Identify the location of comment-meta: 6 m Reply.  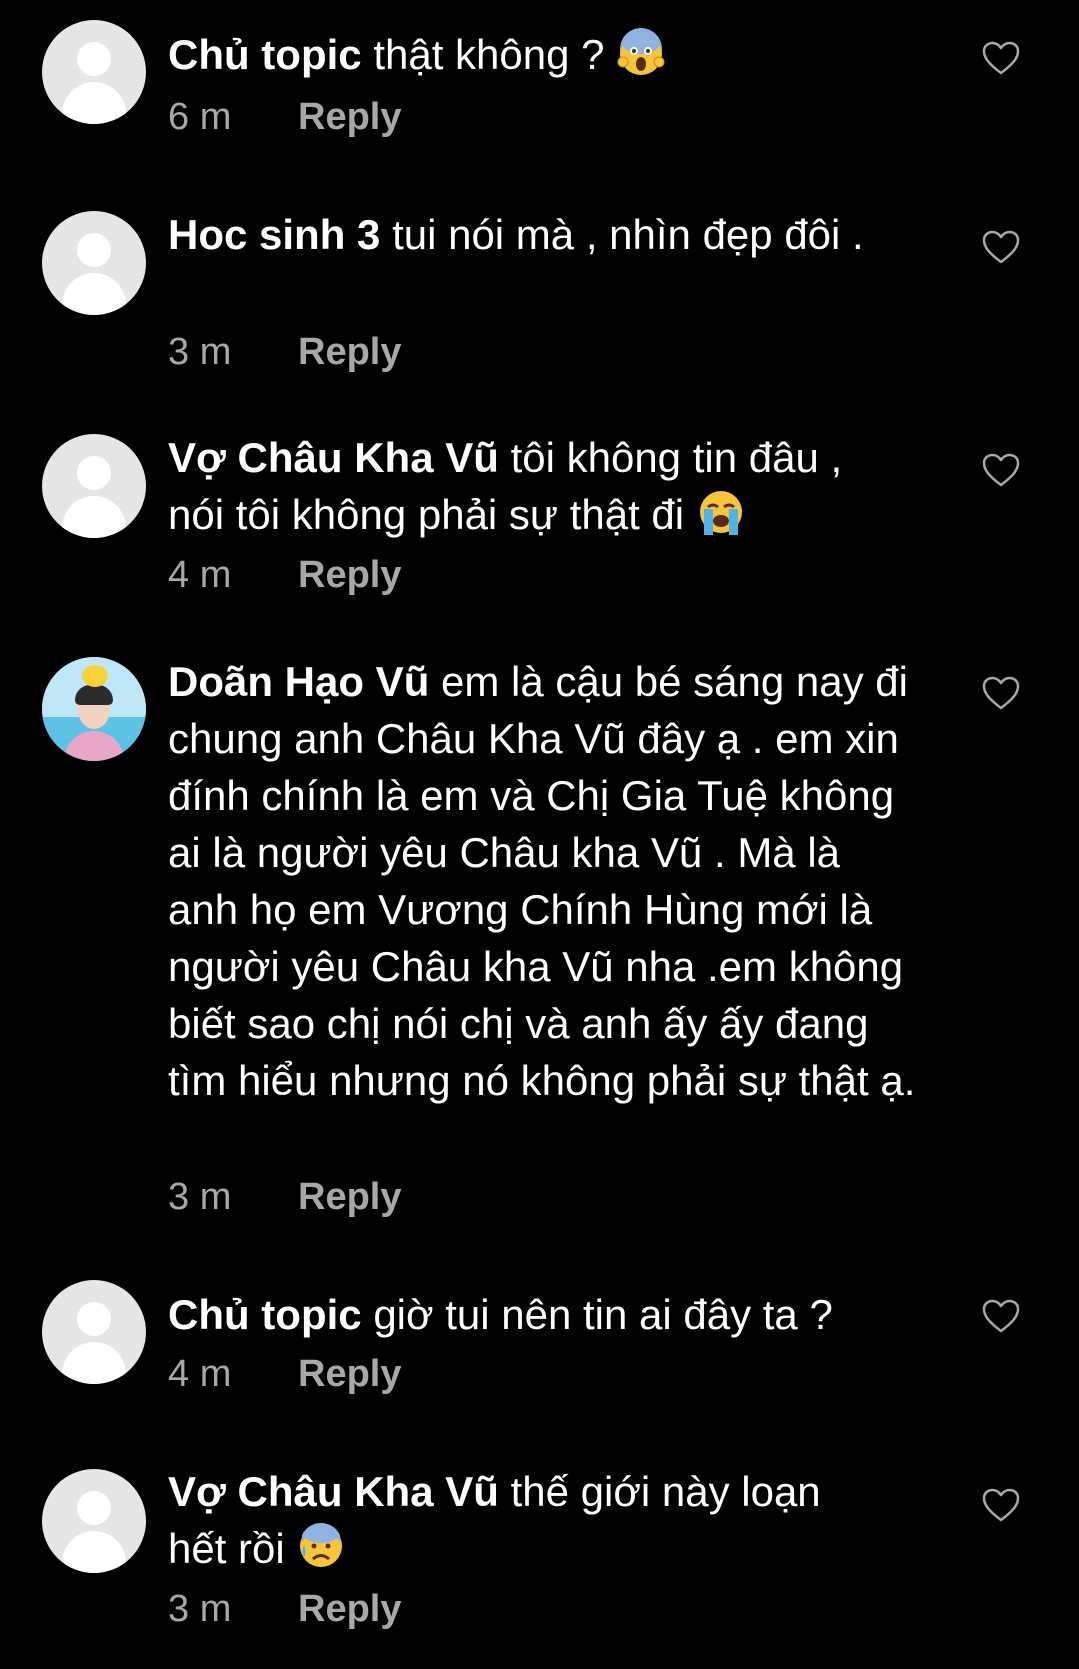
(284, 117).